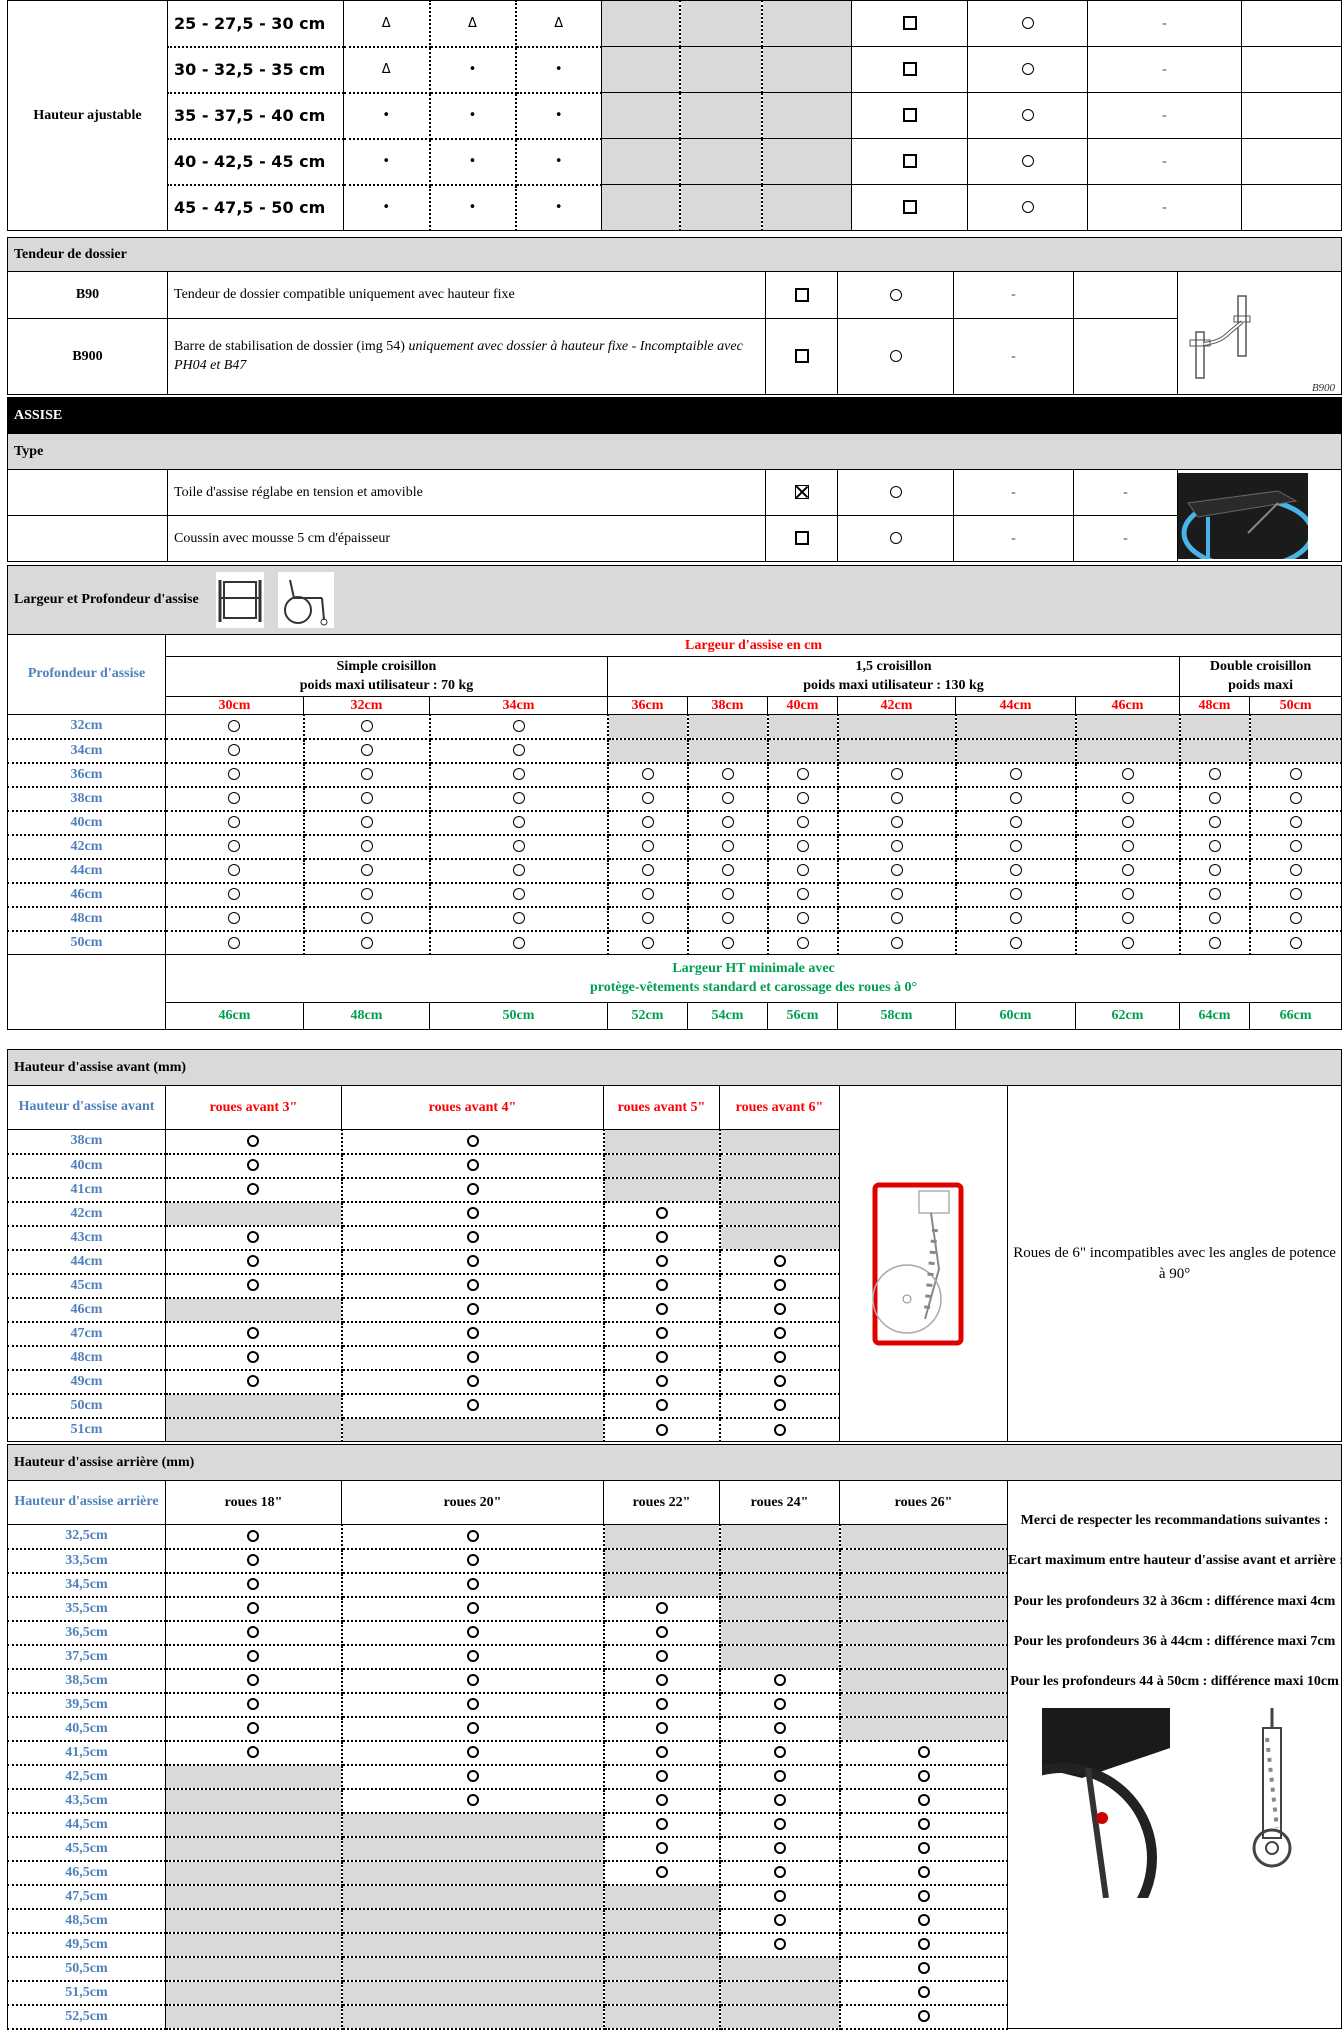 The image size is (1344, 2030). I want to click on depth-row-label: 38cm, so click(86, 799).